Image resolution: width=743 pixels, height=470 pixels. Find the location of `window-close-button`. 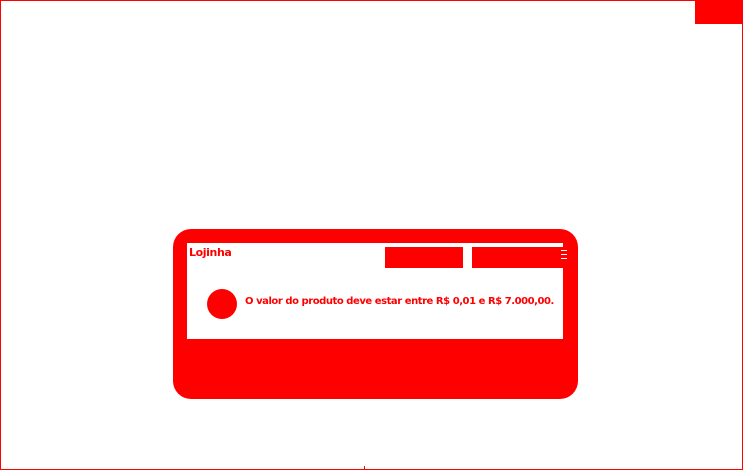

window-close-button is located at coordinates (719, 12).